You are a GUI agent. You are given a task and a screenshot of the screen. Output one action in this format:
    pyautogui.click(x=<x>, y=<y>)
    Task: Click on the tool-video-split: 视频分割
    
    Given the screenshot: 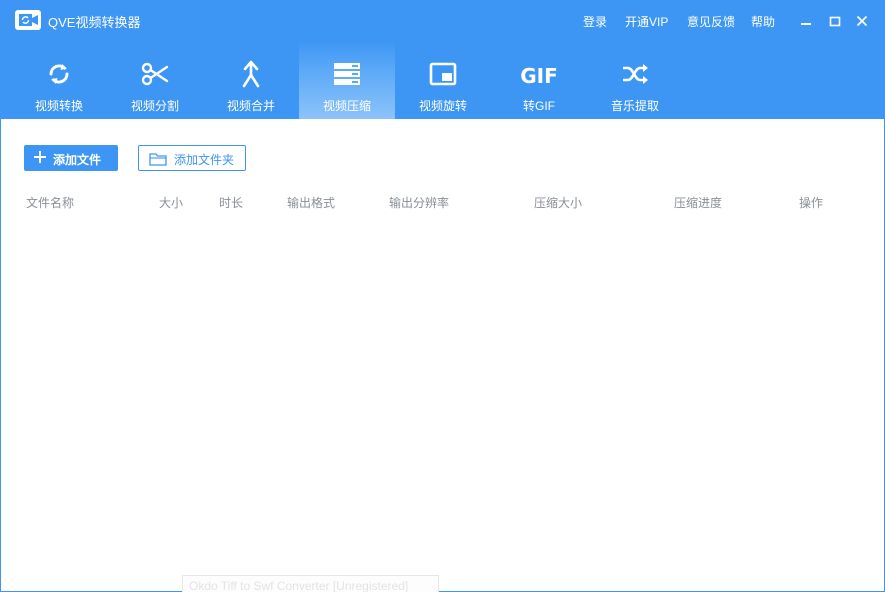 What is the action you would take?
    pyautogui.click(x=155, y=80)
    